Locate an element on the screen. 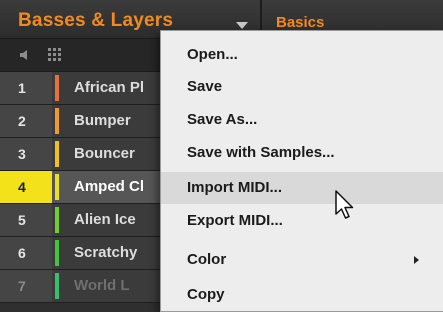 The width and height of the screenshot is (443, 312). sound-index: 3 is located at coordinates (26, 154).